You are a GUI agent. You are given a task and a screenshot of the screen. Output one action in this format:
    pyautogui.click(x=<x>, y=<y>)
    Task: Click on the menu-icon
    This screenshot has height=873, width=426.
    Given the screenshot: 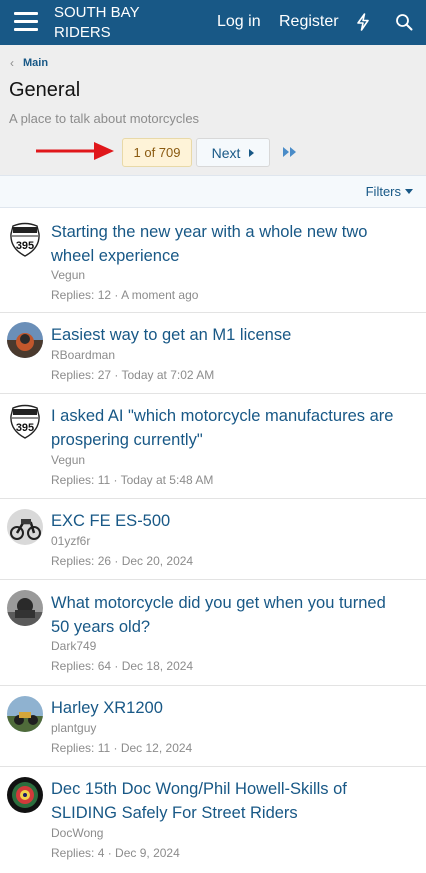 What is the action you would take?
    pyautogui.click(x=26, y=22)
    